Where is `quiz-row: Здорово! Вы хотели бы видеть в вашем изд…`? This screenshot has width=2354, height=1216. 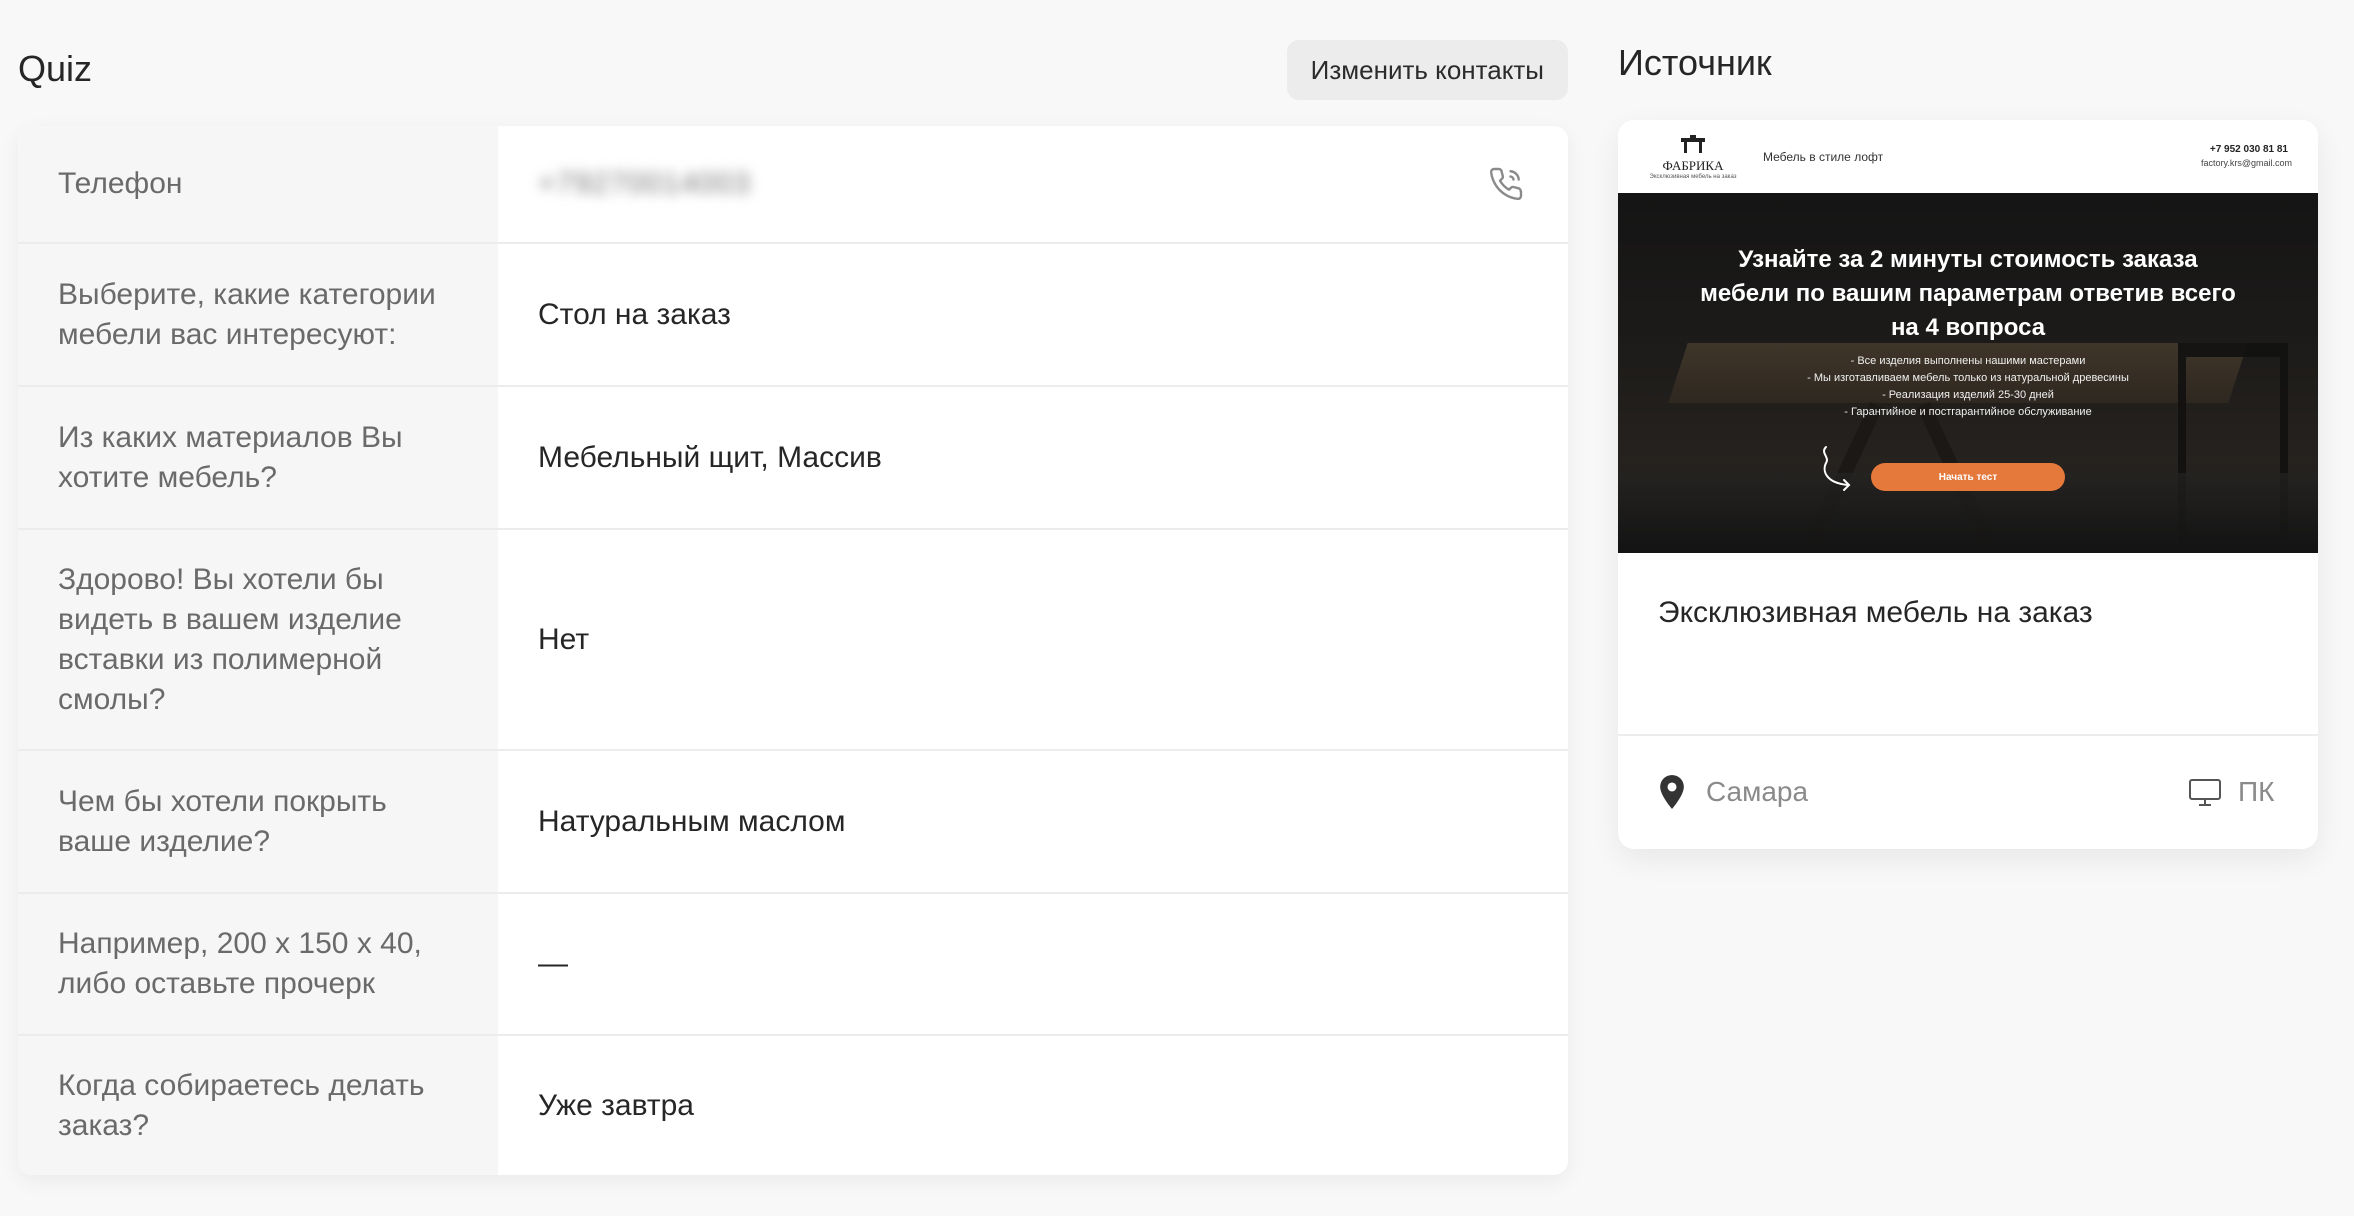
quiz-row: Здорово! Вы хотели бы видеть в вашем изд… is located at coordinates (793, 640).